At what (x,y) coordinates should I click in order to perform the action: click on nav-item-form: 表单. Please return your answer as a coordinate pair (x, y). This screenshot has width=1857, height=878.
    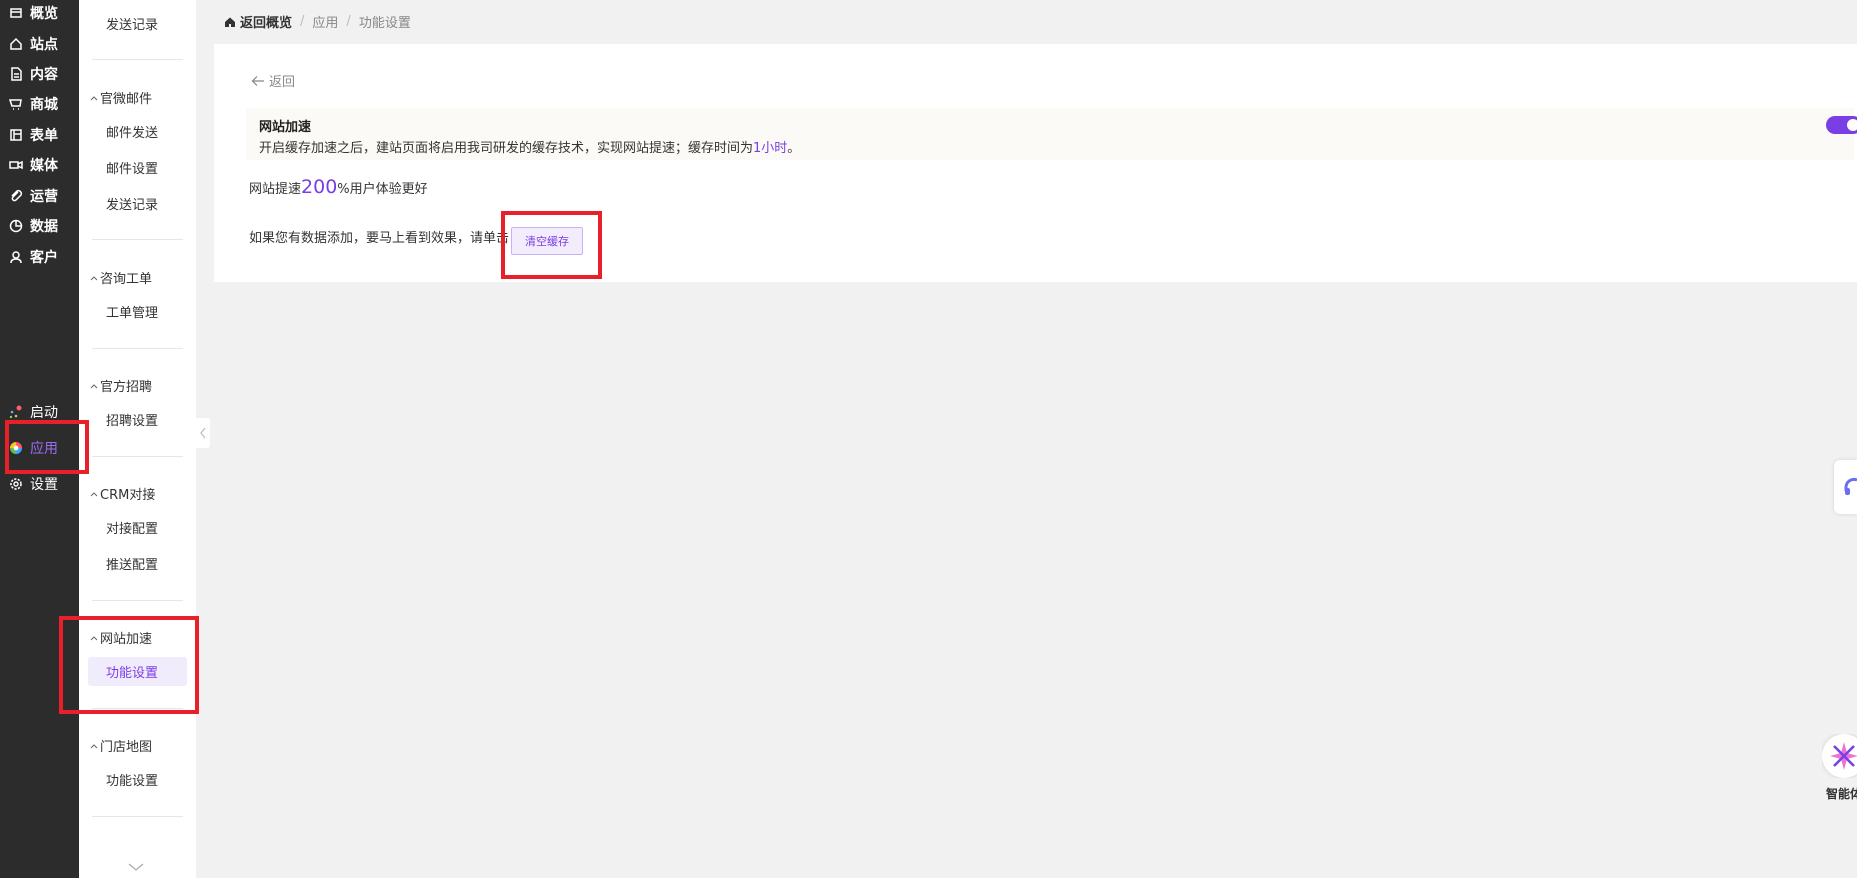
    Looking at the image, I should click on (39, 135).